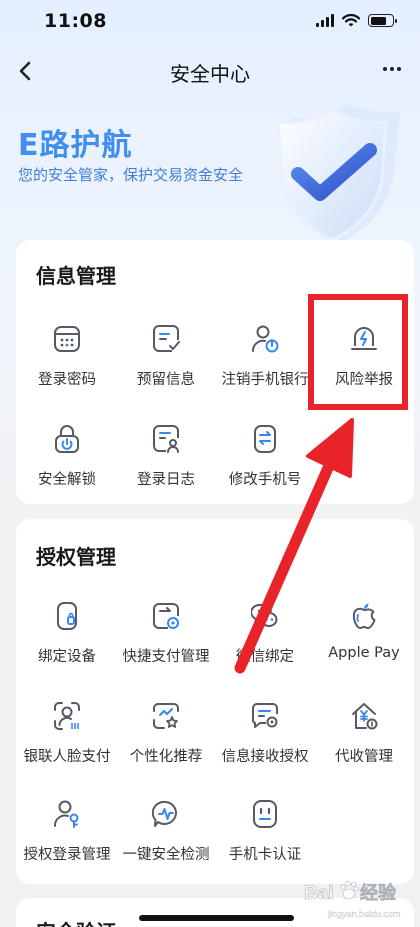 The image size is (420, 927). Describe the element at coordinates (67, 640) in the screenshot. I see `grid-item-bind-device: 绑定设备` at that location.